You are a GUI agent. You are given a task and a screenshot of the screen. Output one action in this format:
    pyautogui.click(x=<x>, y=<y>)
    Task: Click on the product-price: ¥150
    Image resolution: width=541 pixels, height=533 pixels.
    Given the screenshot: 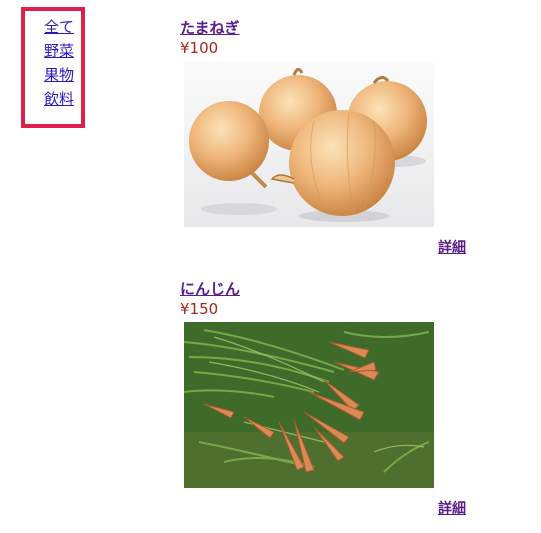 What is the action you would take?
    pyautogui.click(x=199, y=309)
    